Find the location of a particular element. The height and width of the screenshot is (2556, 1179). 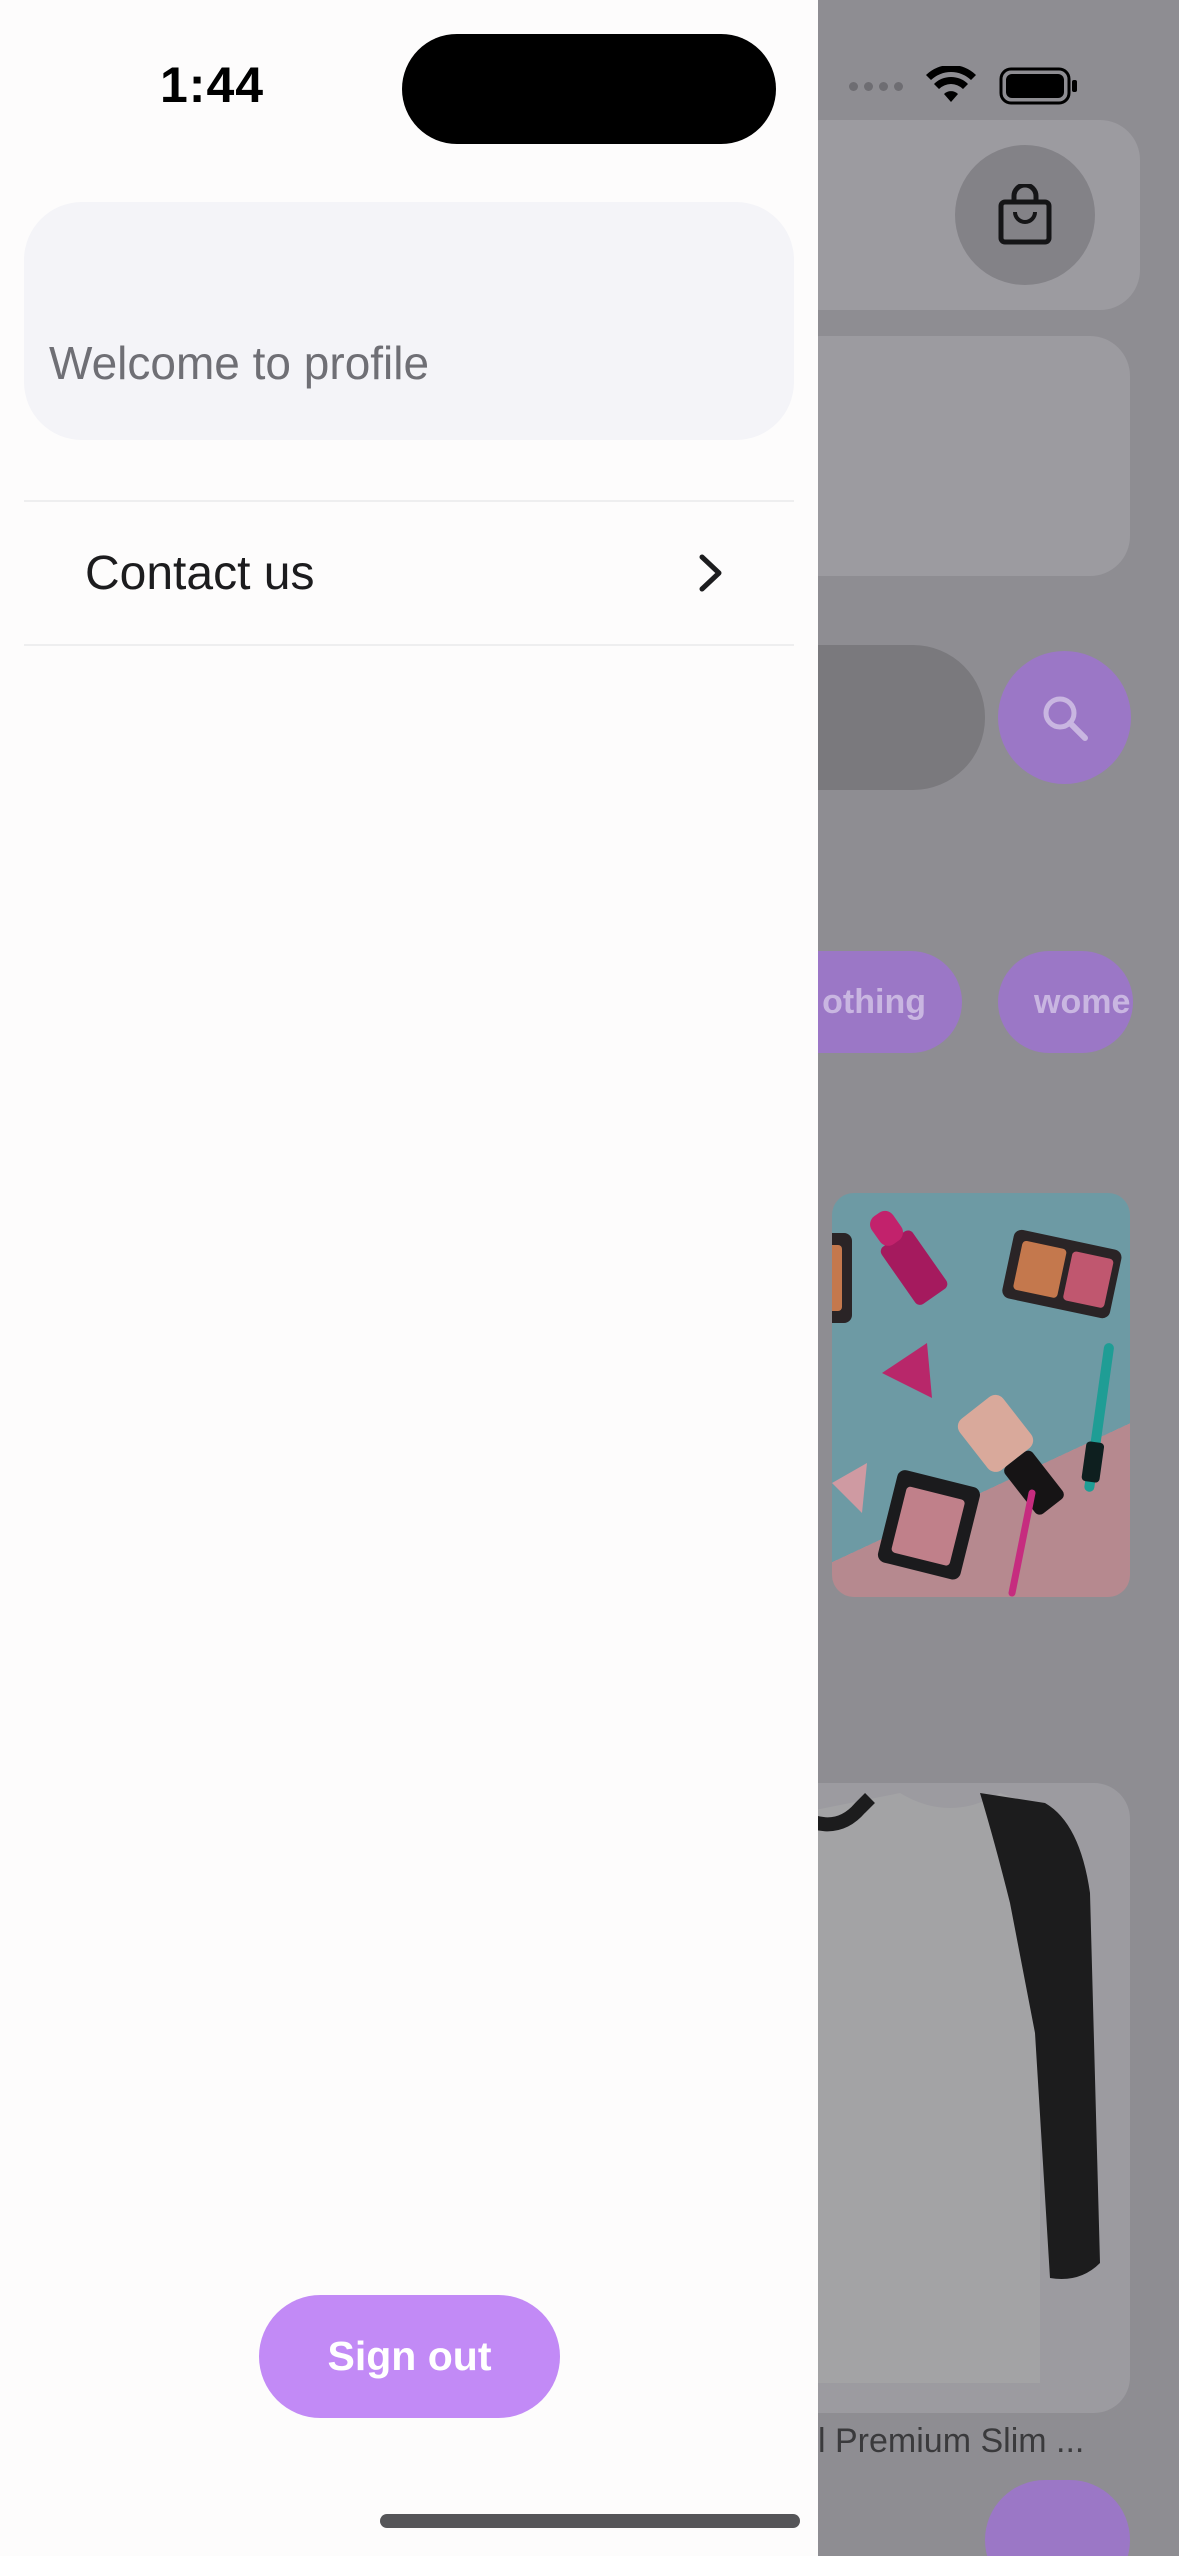

divider is located at coordinates (409, 645).